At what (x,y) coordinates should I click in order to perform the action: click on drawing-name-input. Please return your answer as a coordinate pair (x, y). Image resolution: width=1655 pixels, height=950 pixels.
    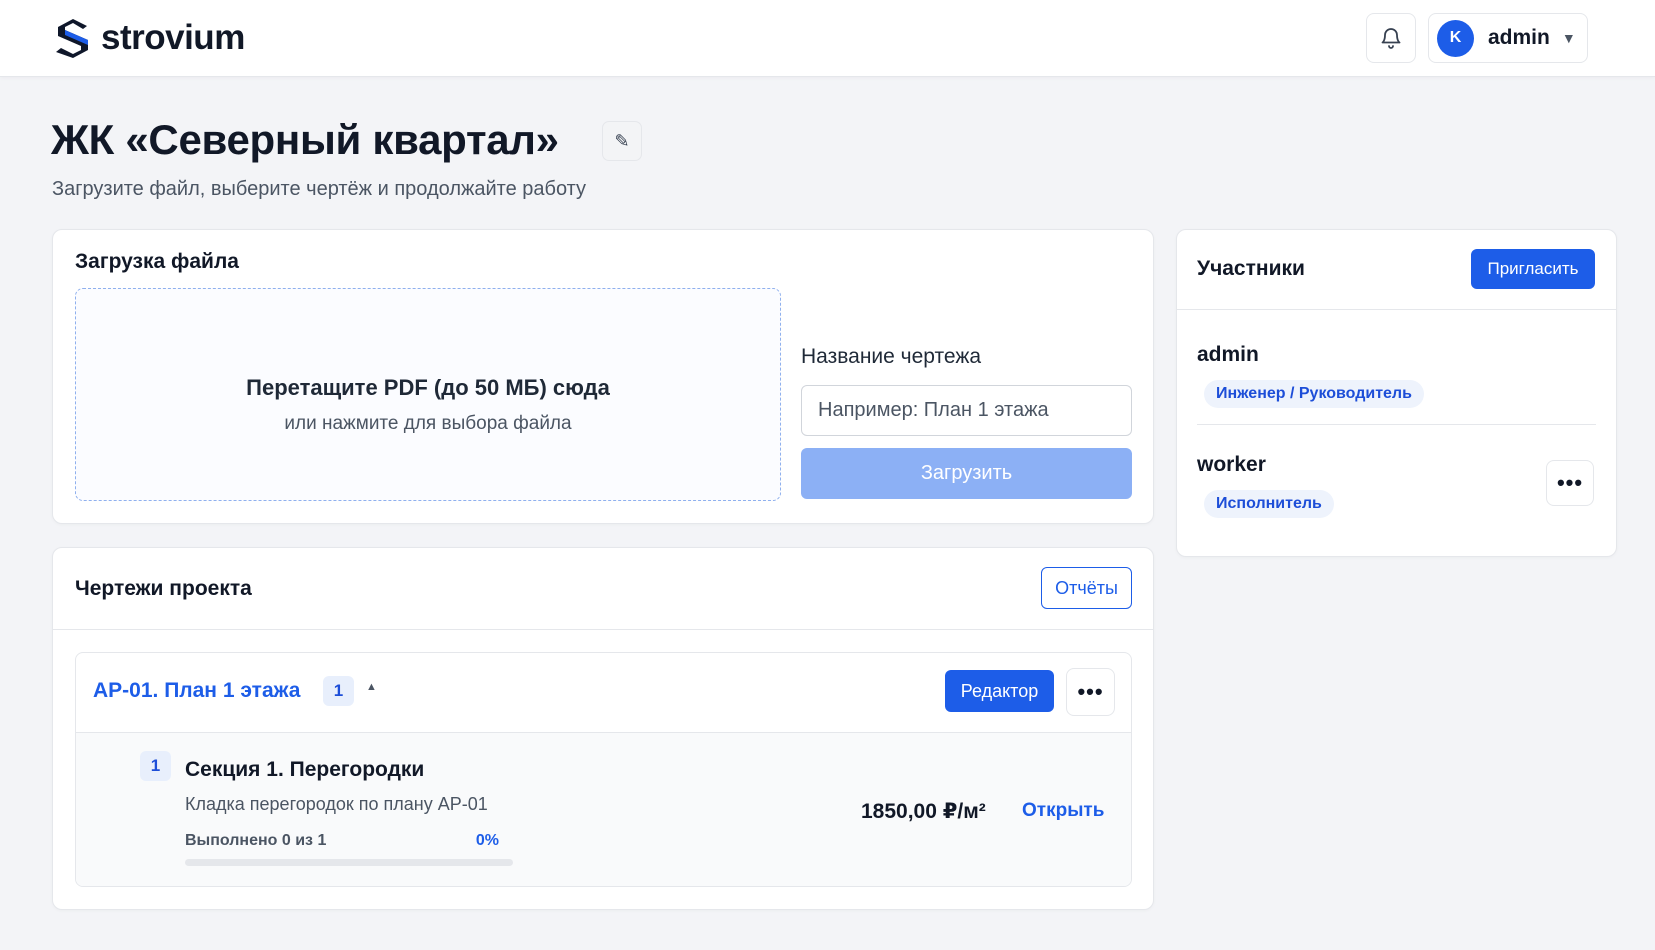
    Looking at the image, I should click on (966, 410).